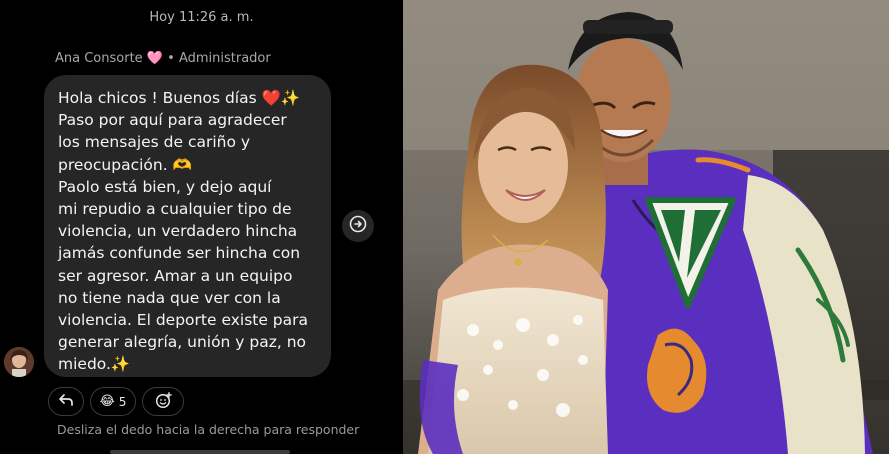 This screenshot has height=454, width=889. Describe the element at coordinates (179, 253) in the screenshot. I see `message-line: jamás confunde ser hincha con` at that location.